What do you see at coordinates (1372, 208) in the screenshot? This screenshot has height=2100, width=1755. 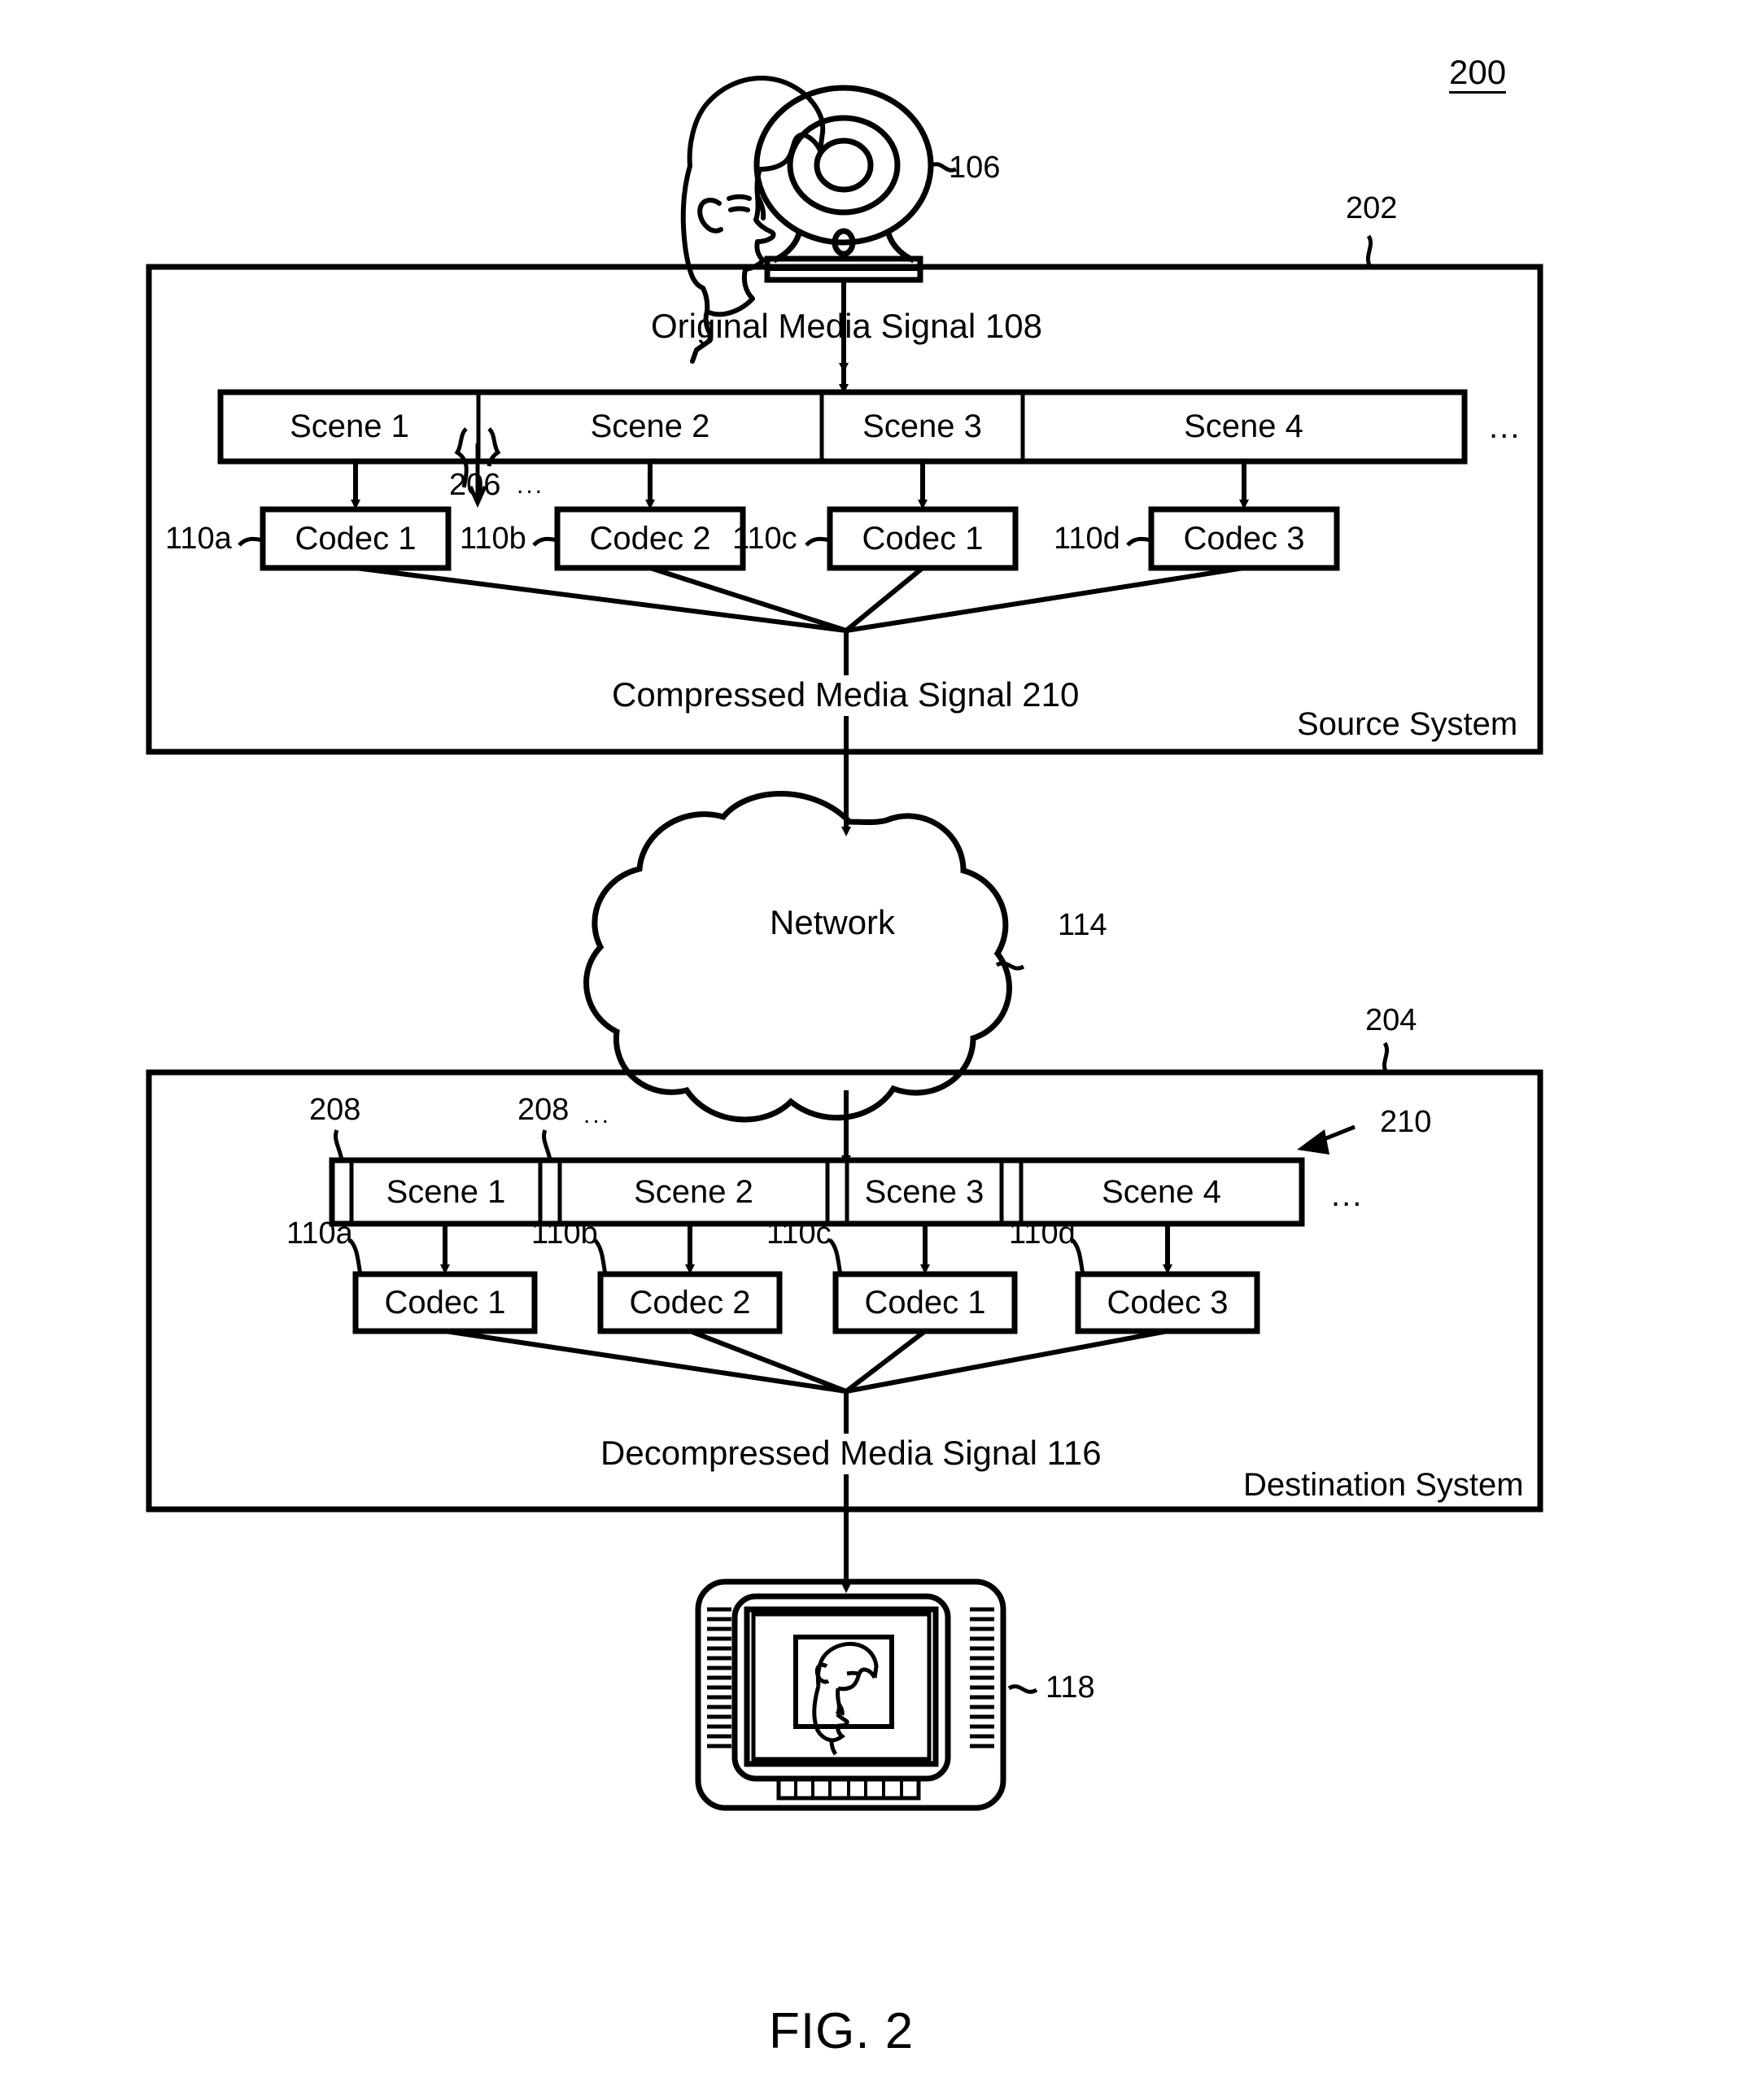 I see `source-system-ref: 202` at bounding box center [1372, 208].